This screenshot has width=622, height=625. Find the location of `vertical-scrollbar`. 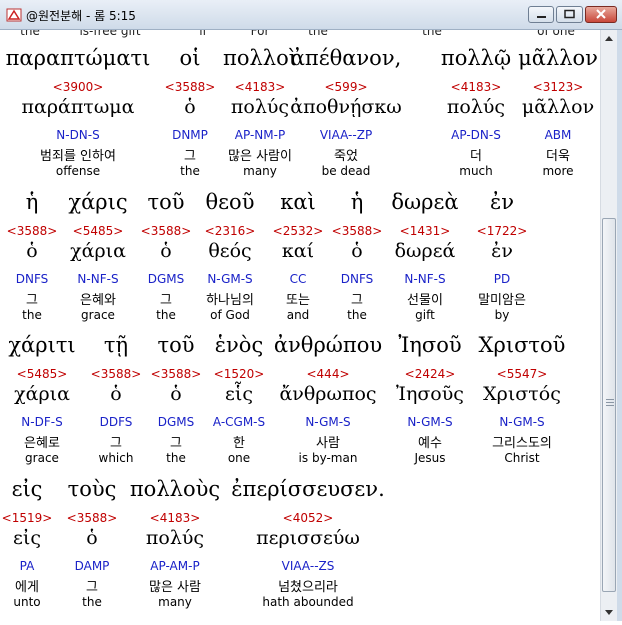

vertical-scrollbar is located at coordinates (608, 325).